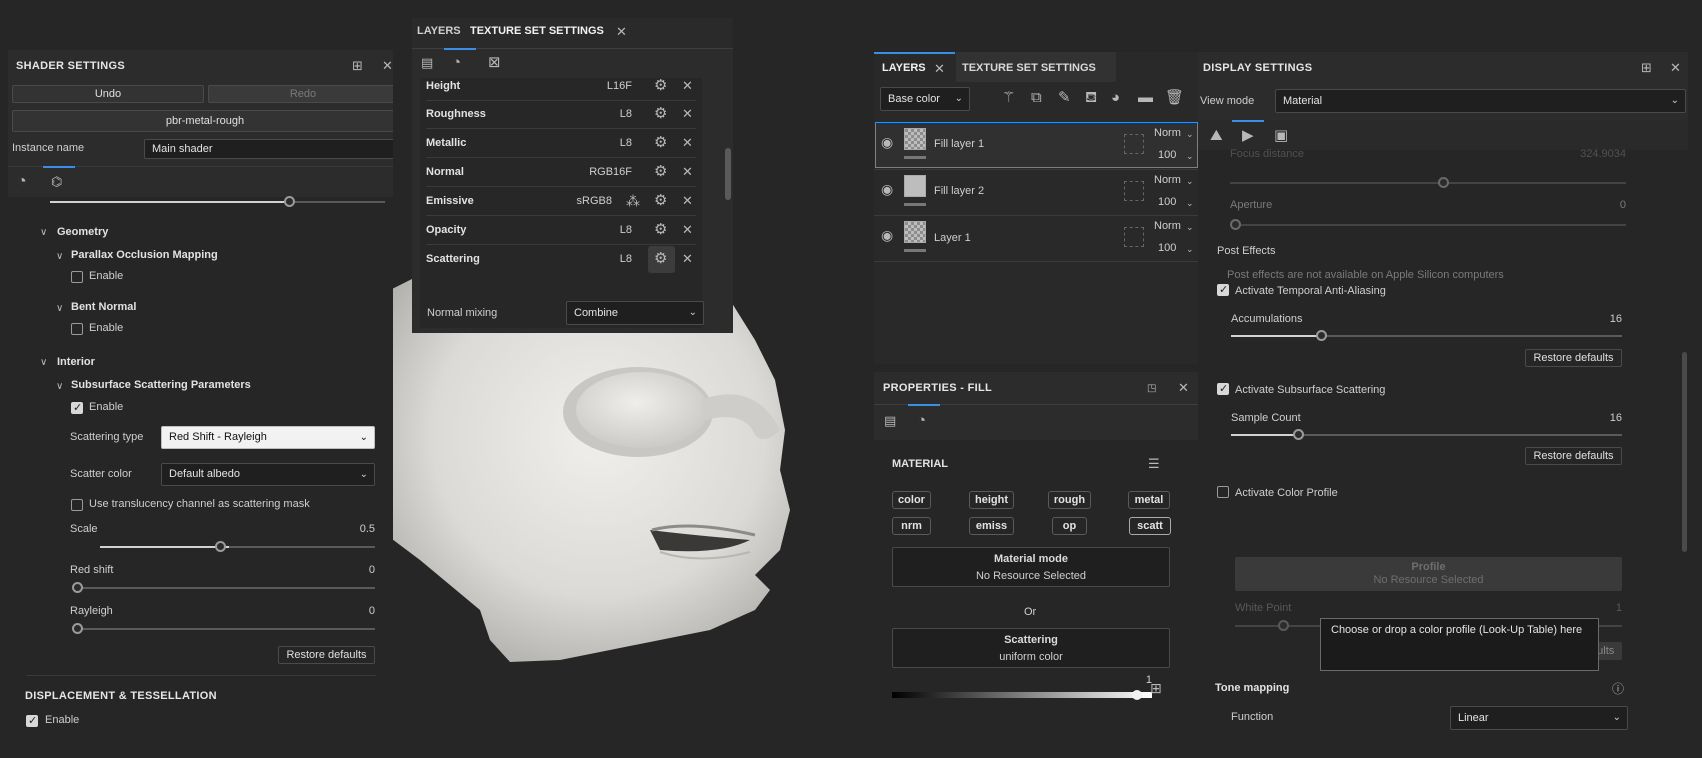 Image resolution: width=1702 pixels, height=758 pixels. I want to click on scattering-slider-knob, so click(1137, 695).